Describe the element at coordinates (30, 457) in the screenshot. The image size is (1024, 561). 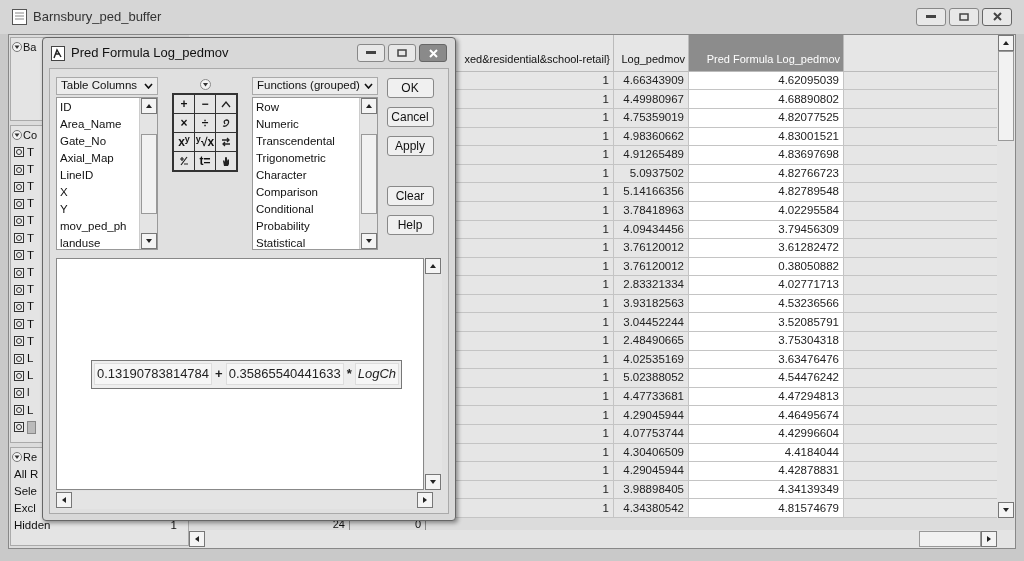
I see `section-title: Re` at that location.